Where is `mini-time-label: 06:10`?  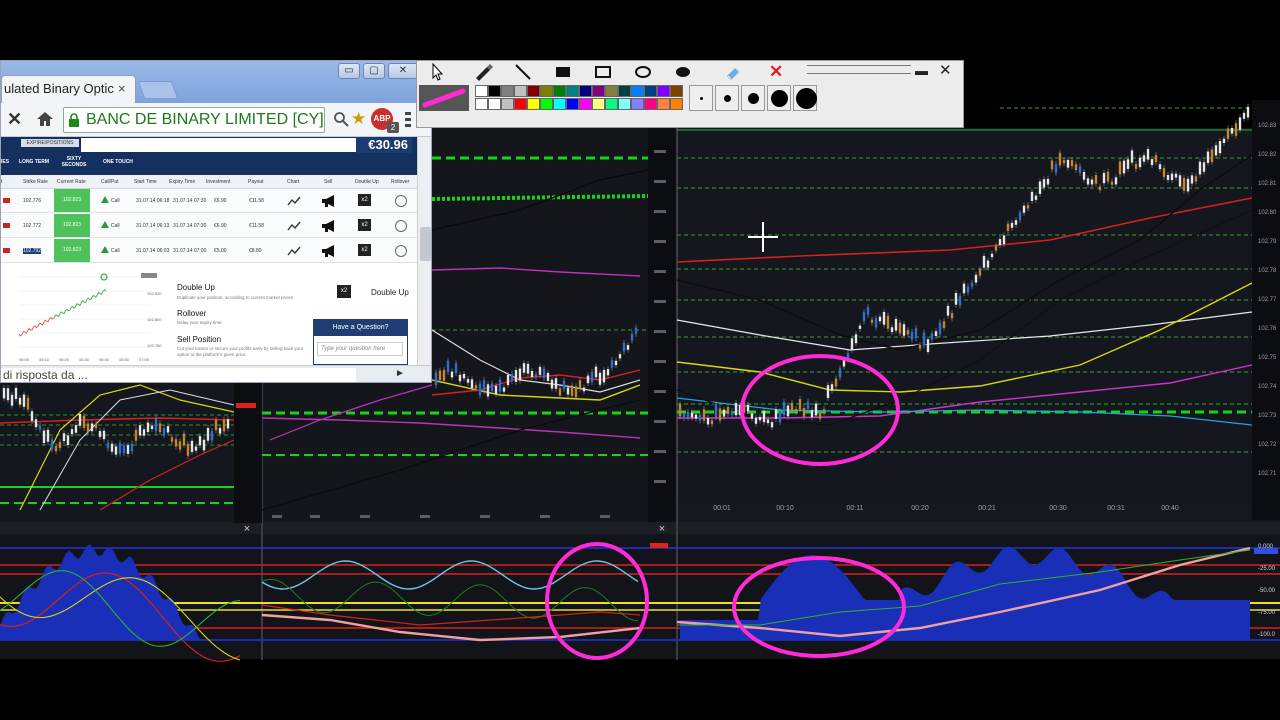
mini-time-label: 06:10 is located at coordinates (44, 359).